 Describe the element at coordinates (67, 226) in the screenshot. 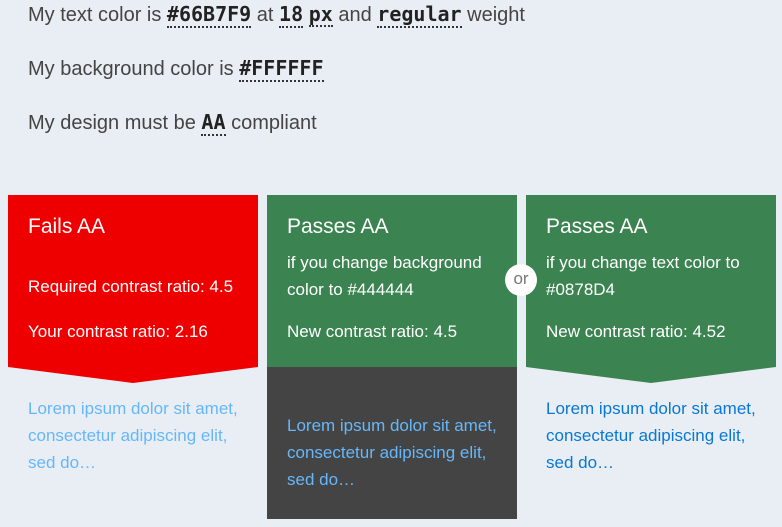

I see `card-title: Fails AA` at that location.